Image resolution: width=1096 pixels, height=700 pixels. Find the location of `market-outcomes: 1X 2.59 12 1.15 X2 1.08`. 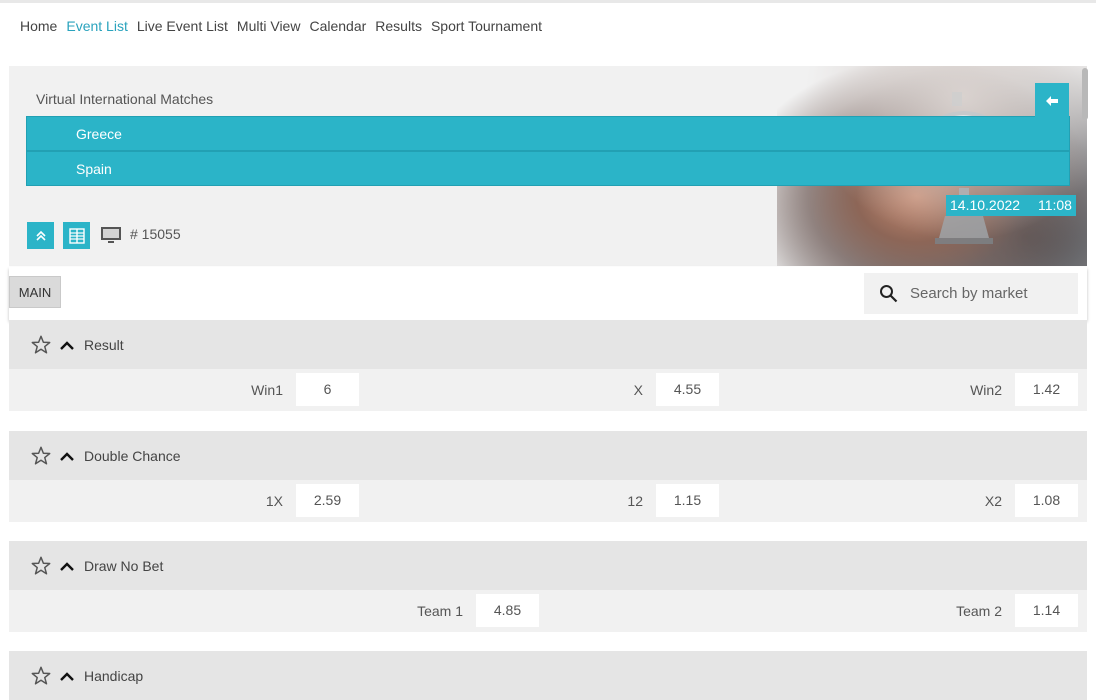

market-outcomes: 1X 2.59 12 1.15 X2 1.08 is located at coordinates (548, 501).